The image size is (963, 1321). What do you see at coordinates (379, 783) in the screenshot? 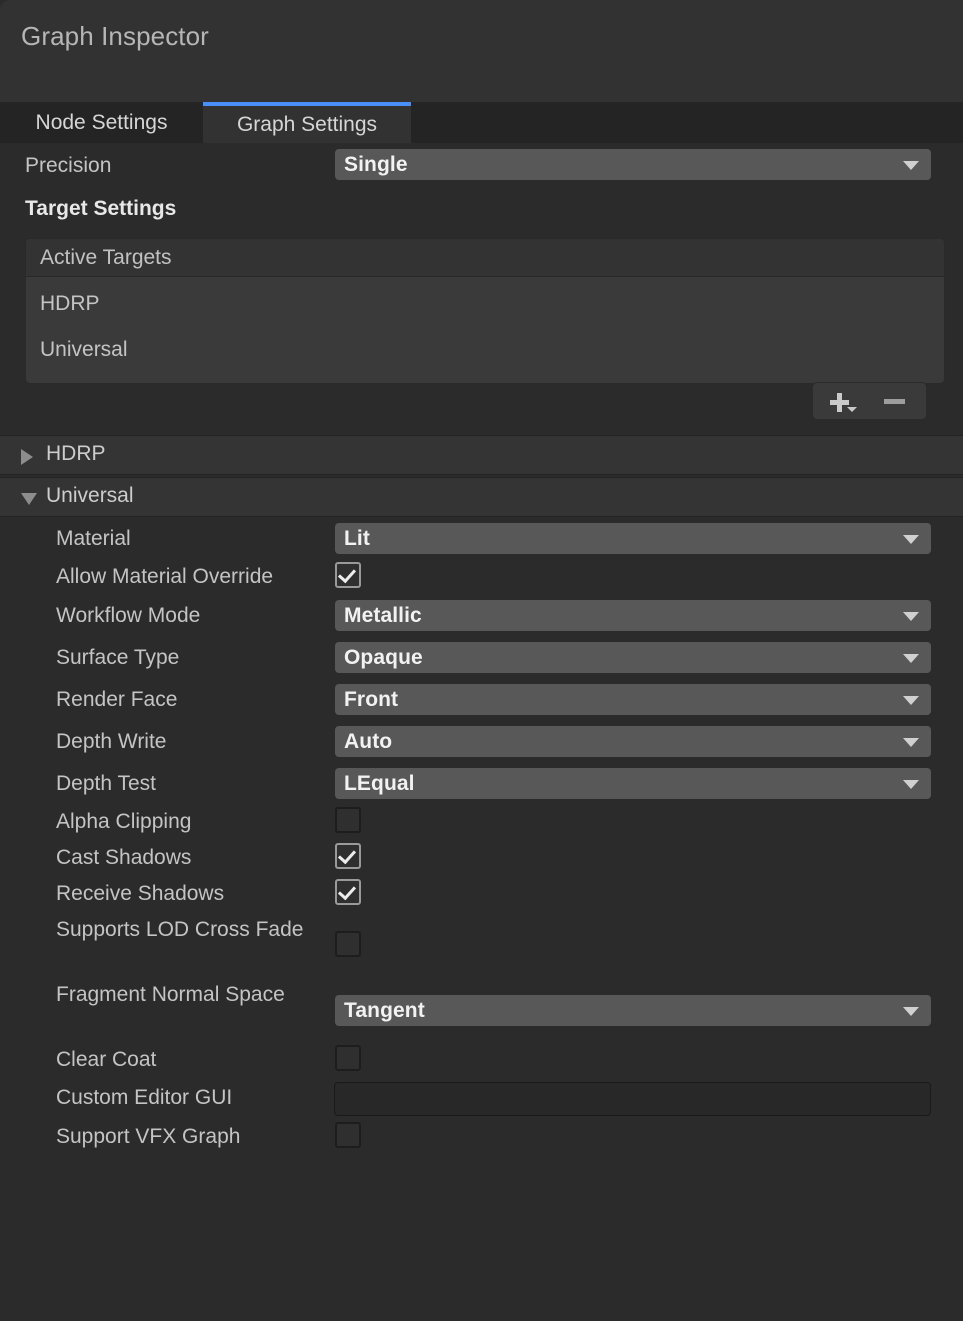
I see `property-value: LEqual` at bounding box center [379, 783].